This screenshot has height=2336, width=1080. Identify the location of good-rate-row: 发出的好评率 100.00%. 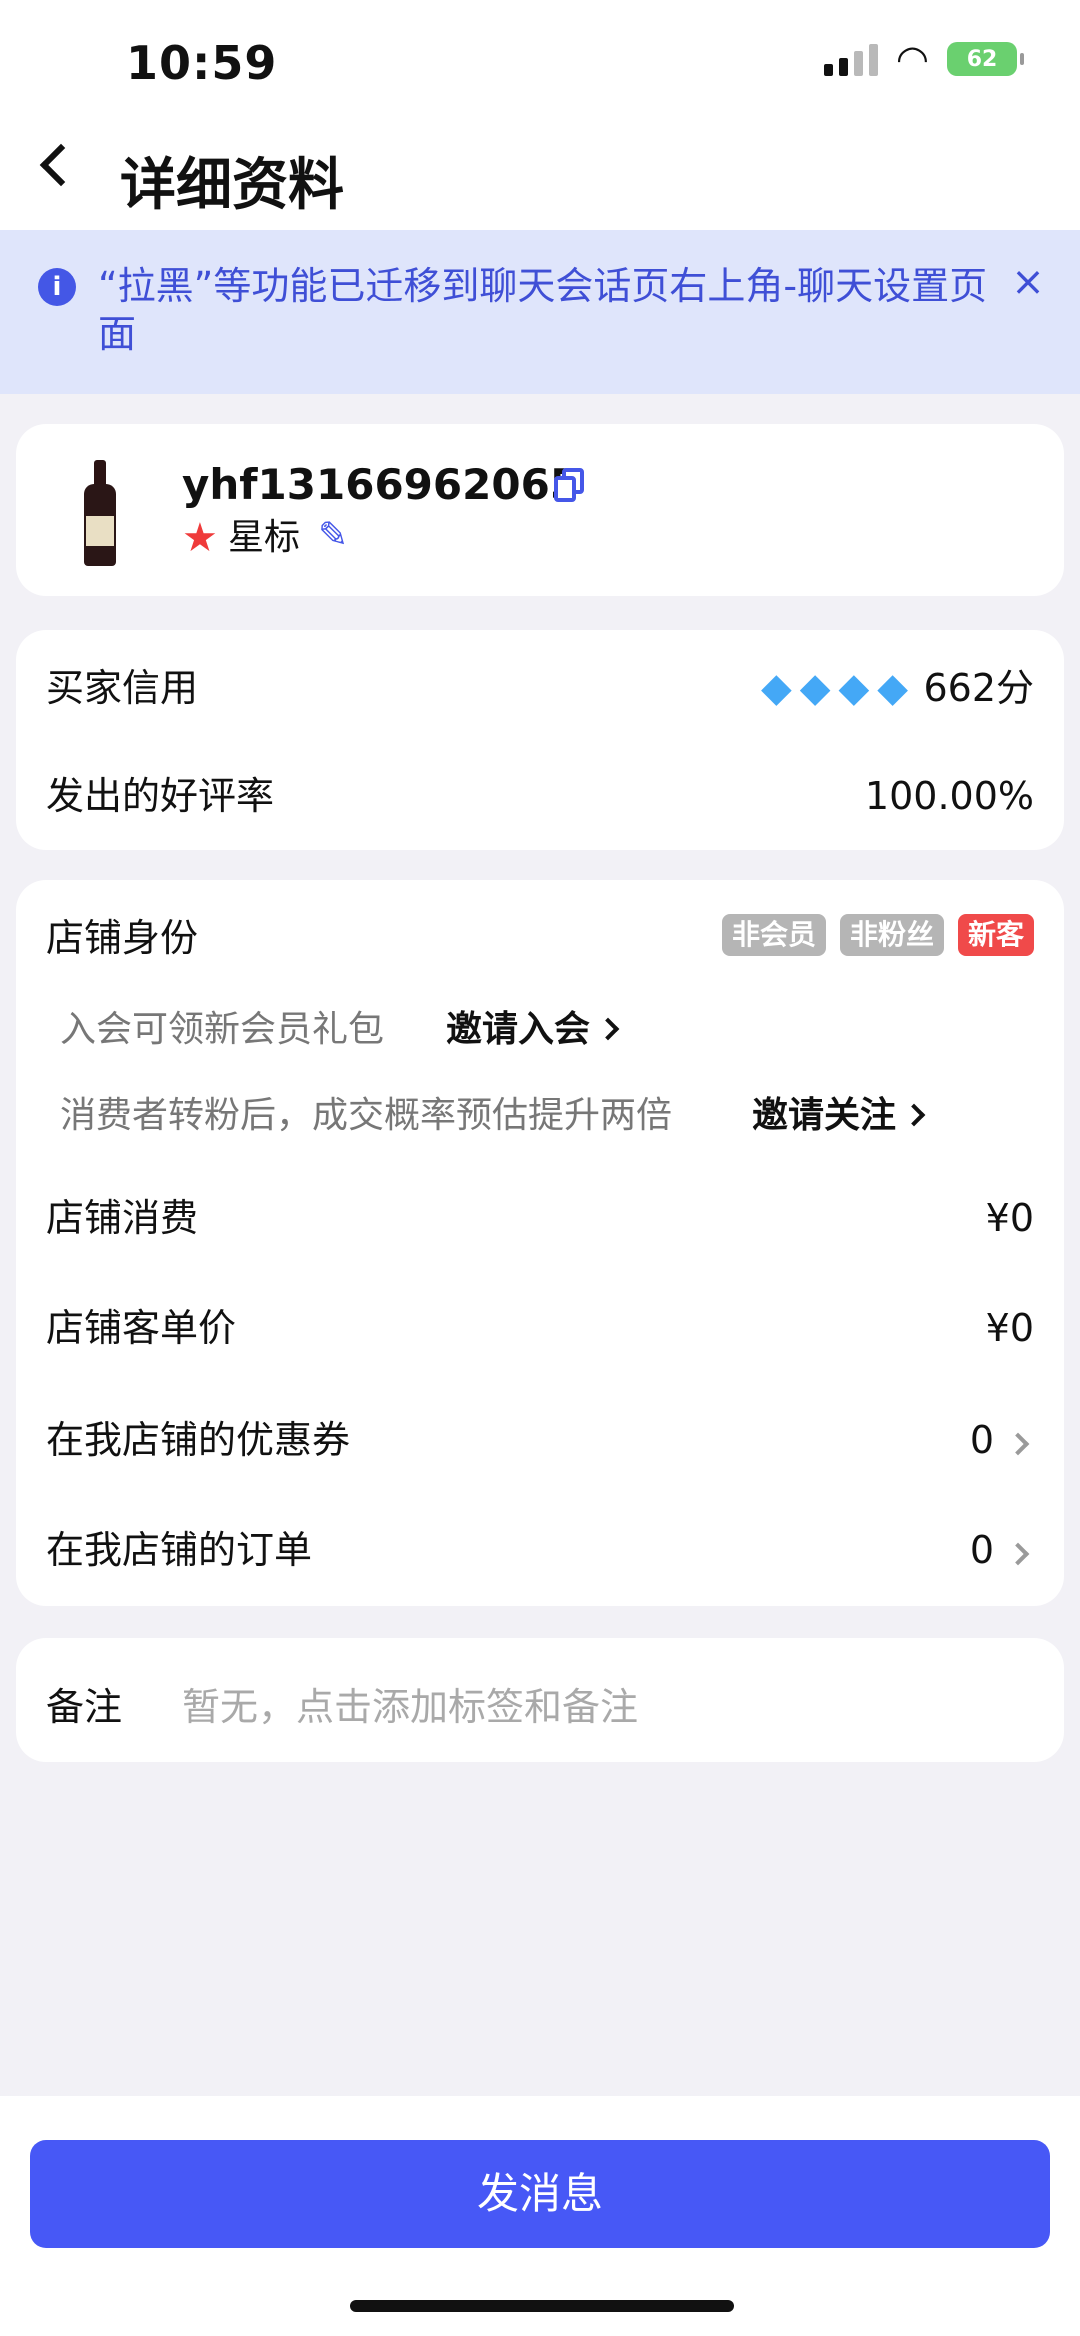
(540, 796).